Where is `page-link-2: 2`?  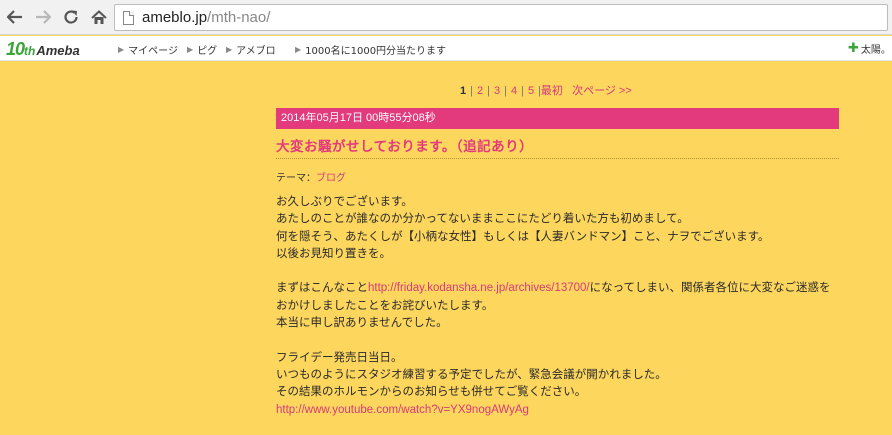 page-link-2: 2 is located at coordinates (480, 91).